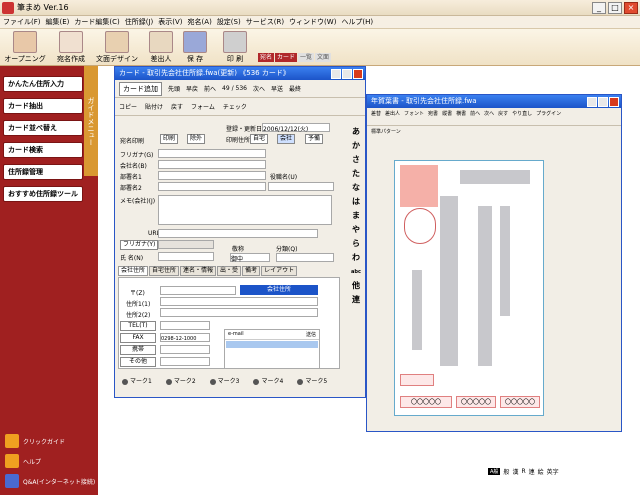 This screenshot has height=495, width=640. What do you see at coordinates (259, 139) in the screenshot?
I see `addr-home-radio: 自宅` at bounding box center [259, 139].